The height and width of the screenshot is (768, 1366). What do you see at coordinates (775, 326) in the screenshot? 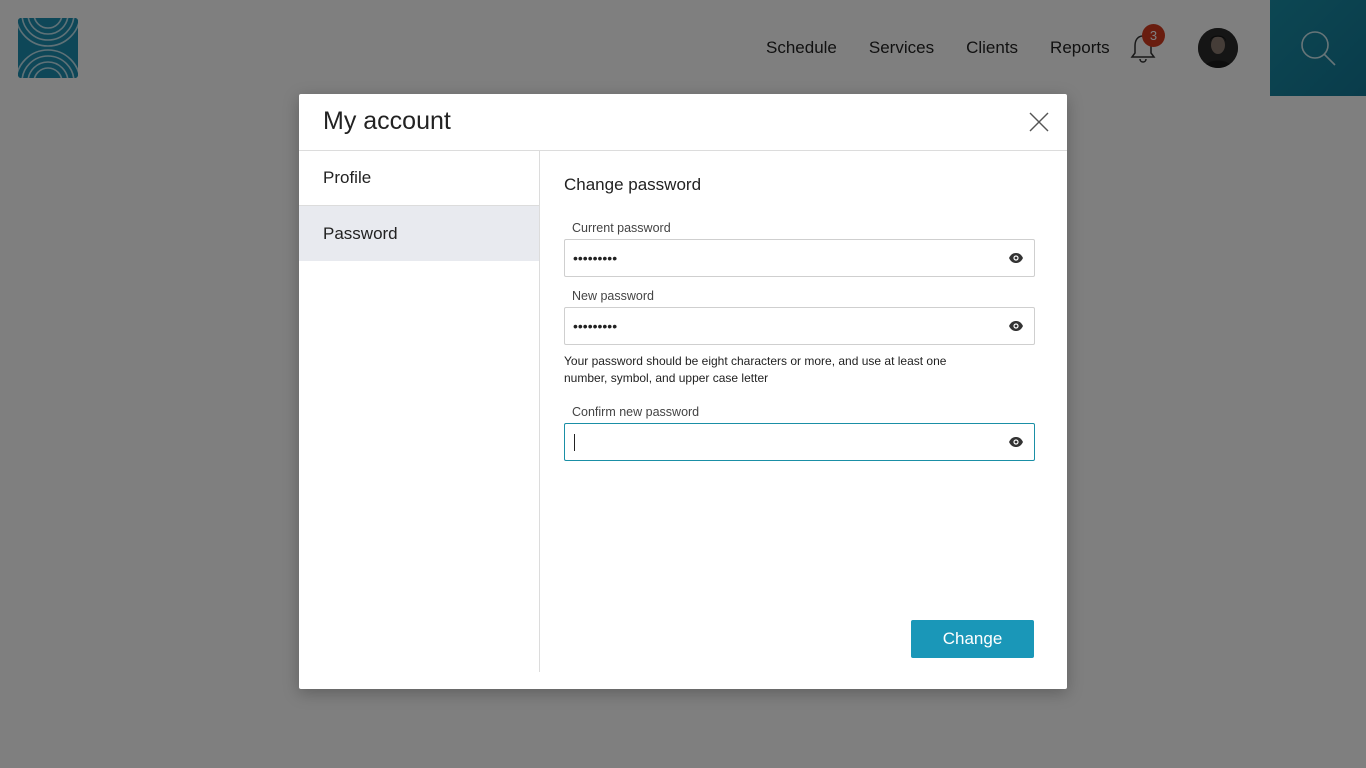
I see `new-password-input` at bounding box center [775, 326].